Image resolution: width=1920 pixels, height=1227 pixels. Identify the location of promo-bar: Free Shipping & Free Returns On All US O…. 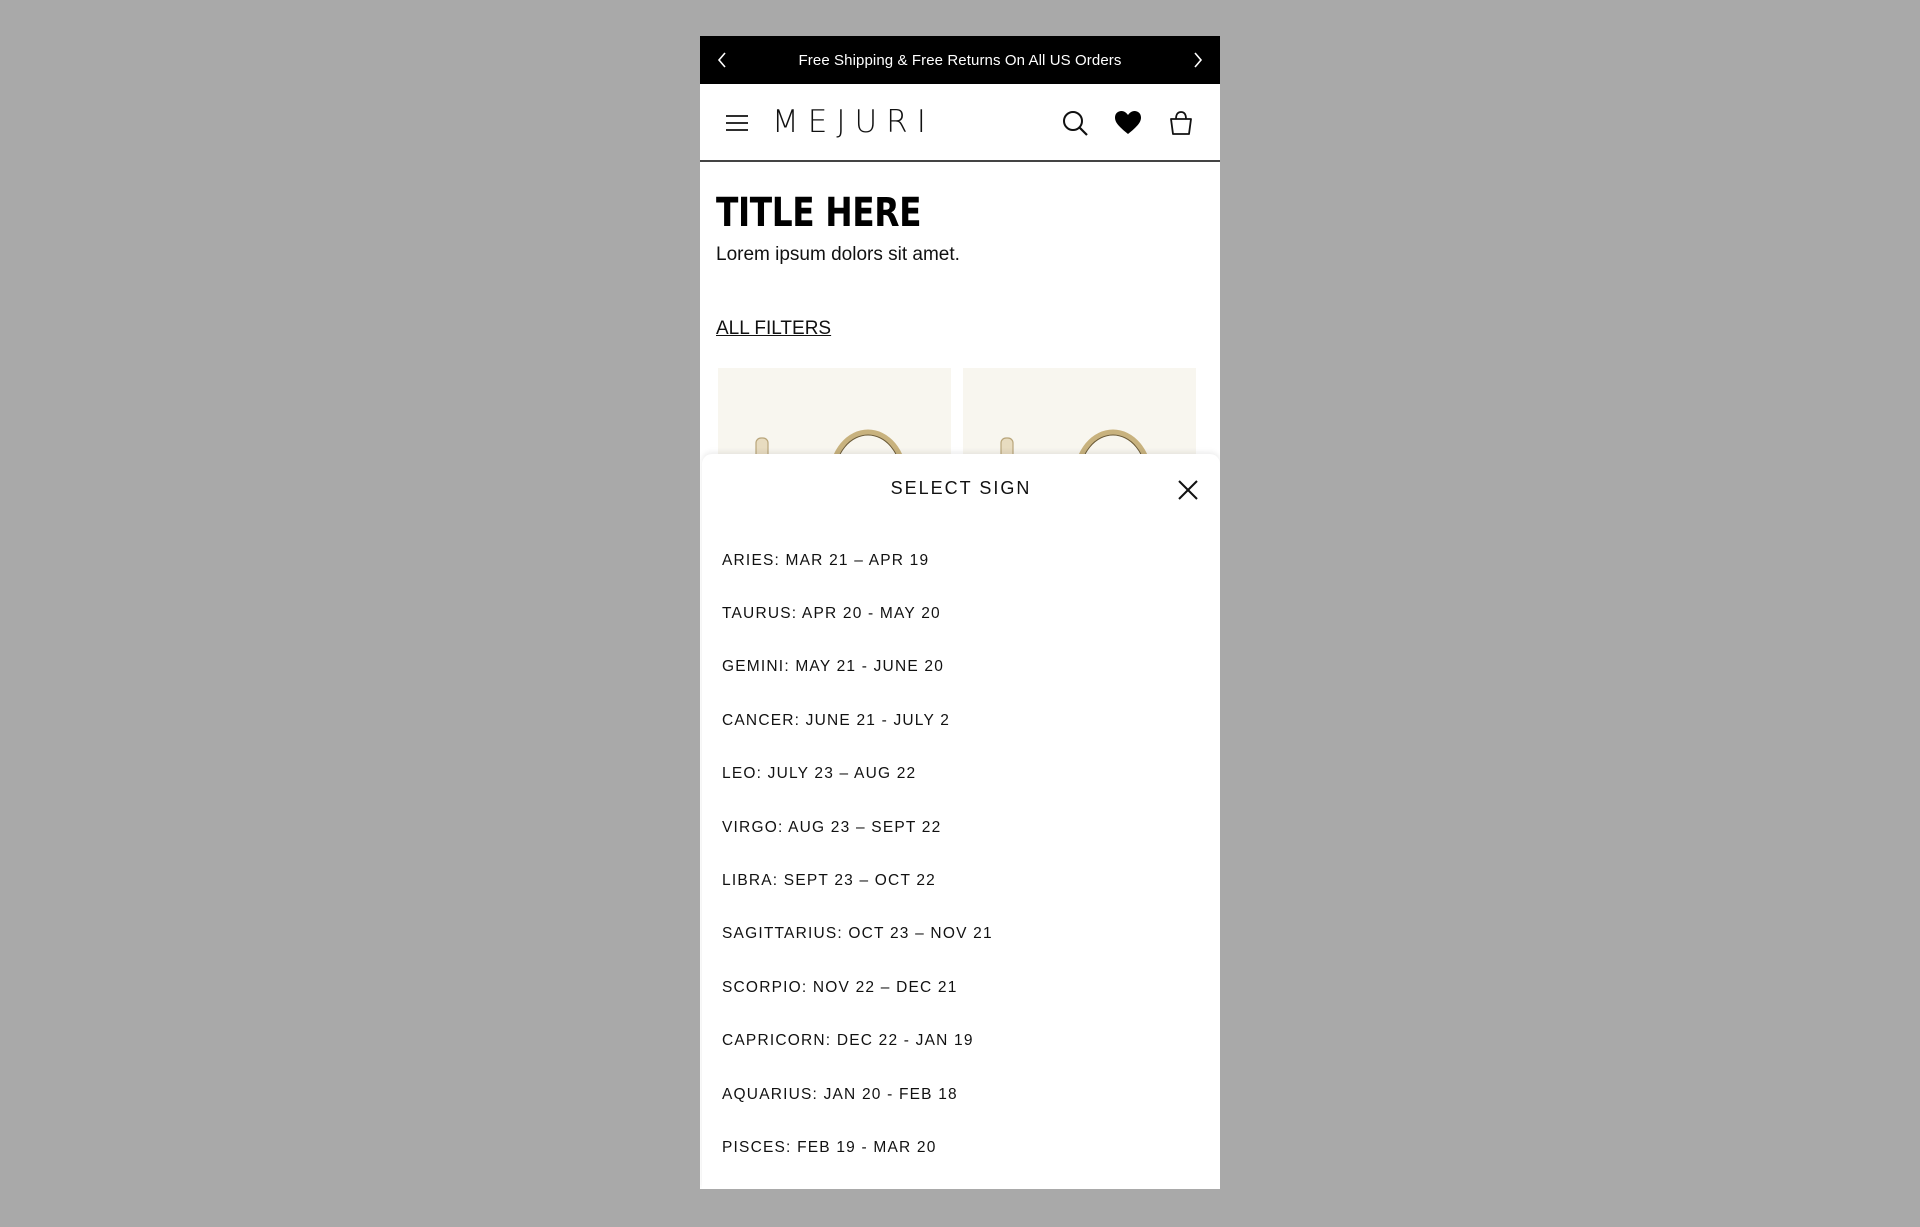
(960, 60).